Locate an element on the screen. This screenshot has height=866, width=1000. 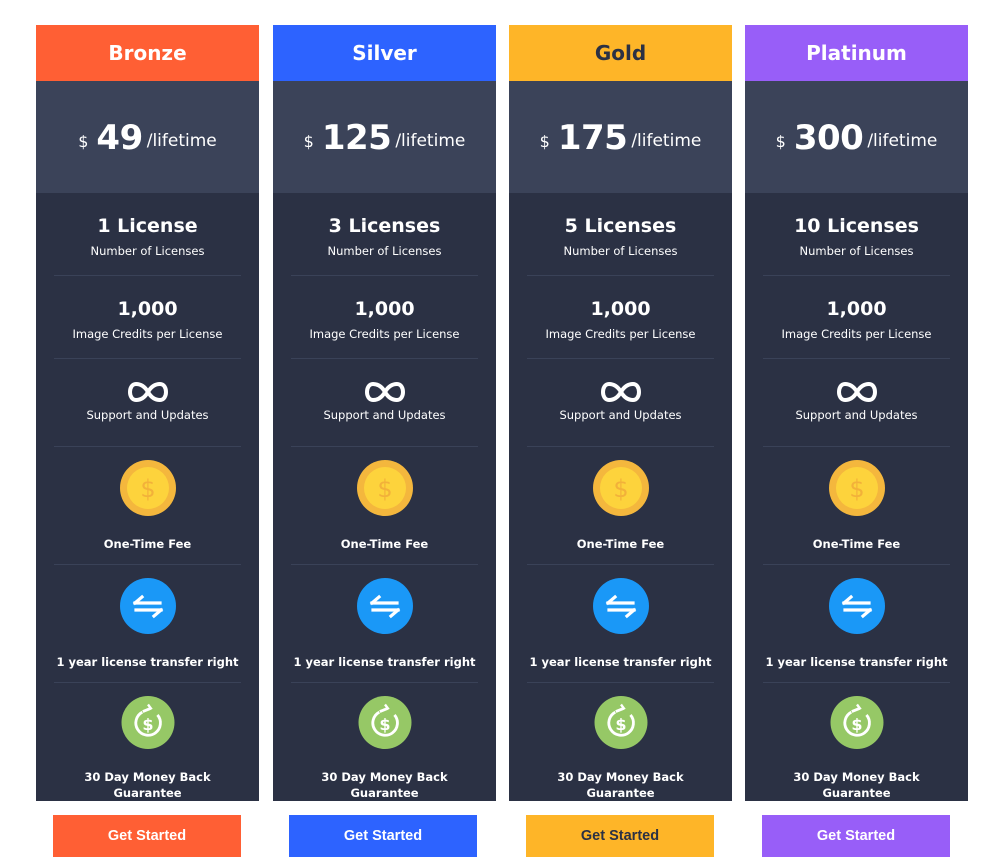
get-started-button-platinum: Get Started is located at coordinates (856, 836).